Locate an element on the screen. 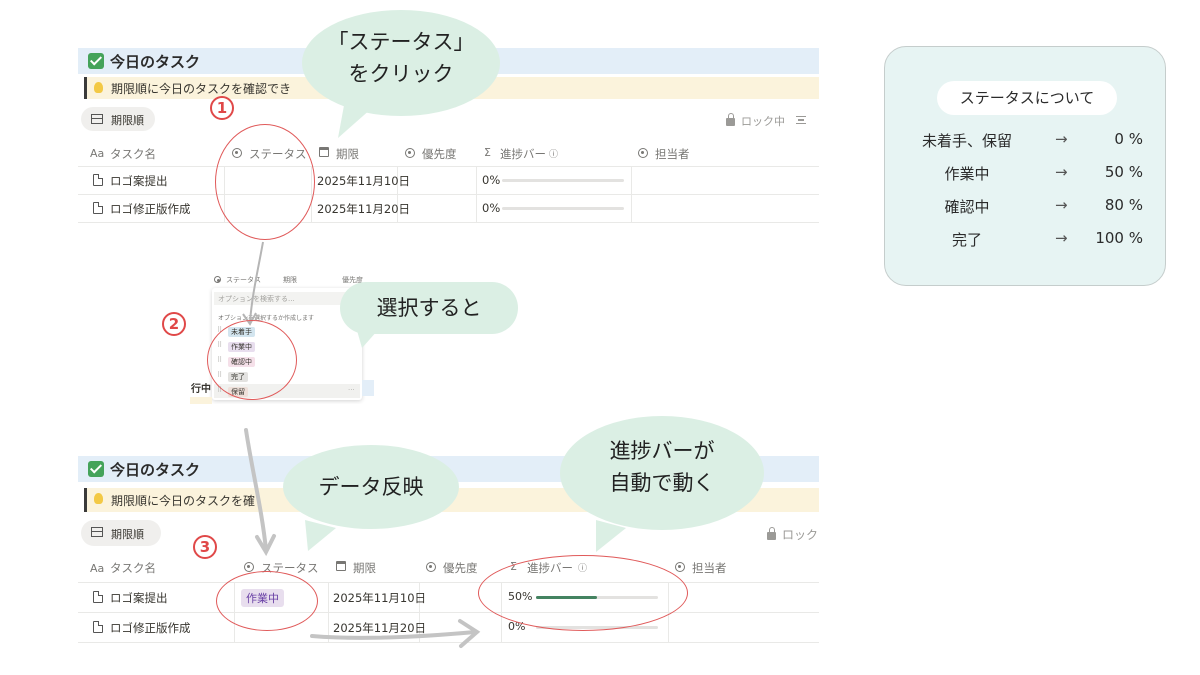  callout-text: 期限順に今日のタスクを確 is located at coordinates (183, 501).